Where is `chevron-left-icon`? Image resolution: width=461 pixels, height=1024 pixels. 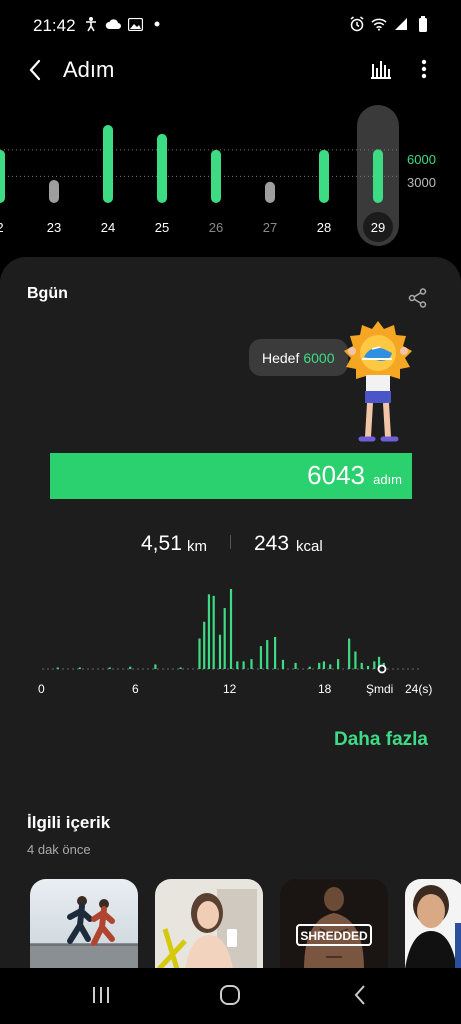
chevron-left-icon is located at coordinates (35, 70).